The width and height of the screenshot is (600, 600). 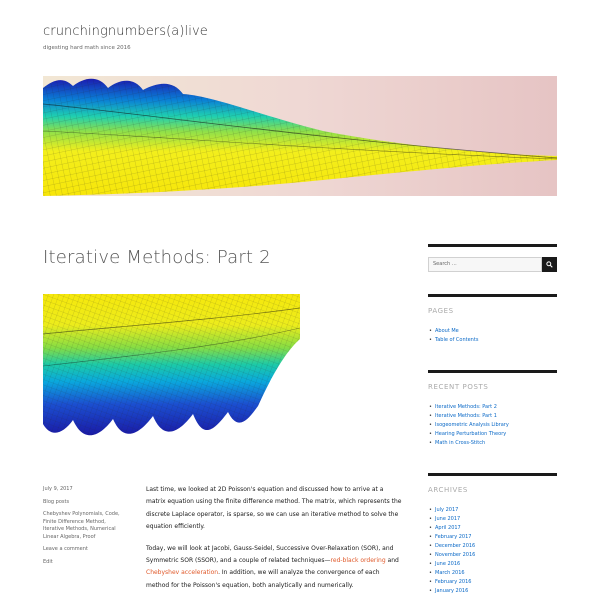 What do you see at coordinates (455, 555) in the screenshot?
I see `archive-link: November 2016` at bounding box center [455, 555].